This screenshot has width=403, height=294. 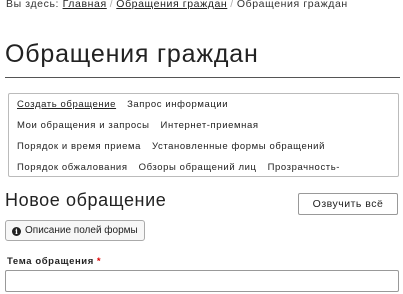 What do you see at coordinates (348, 204) in the screenshot?
I see `speak-all-button: Озвучить всё` at bounding box center [348, 204].